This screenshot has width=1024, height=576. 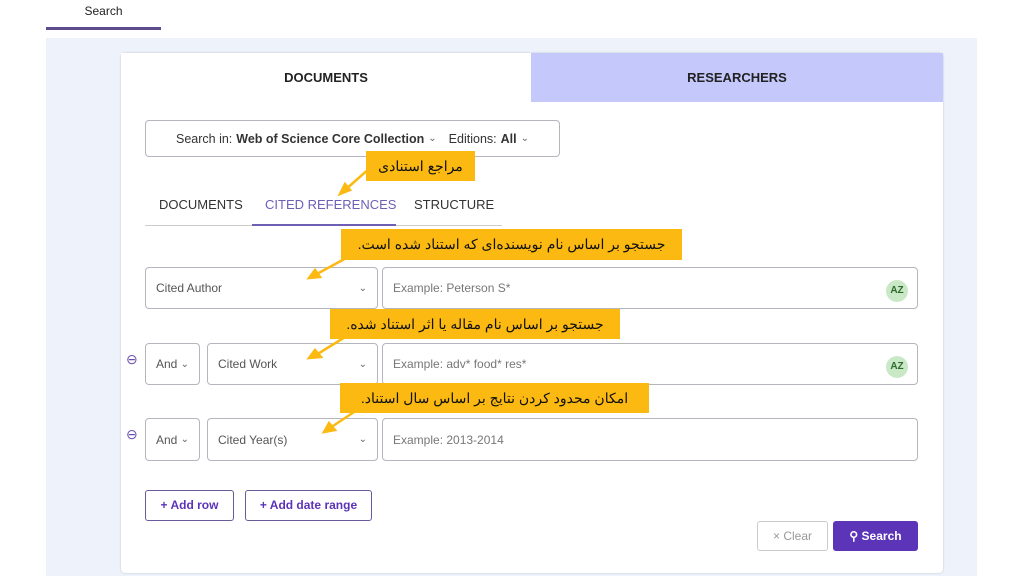 What do you see at coordinates (420, 166) in the screenshot?
I see `callout-cited-references: مراجع استنادی` at bounding box center [420, 166].